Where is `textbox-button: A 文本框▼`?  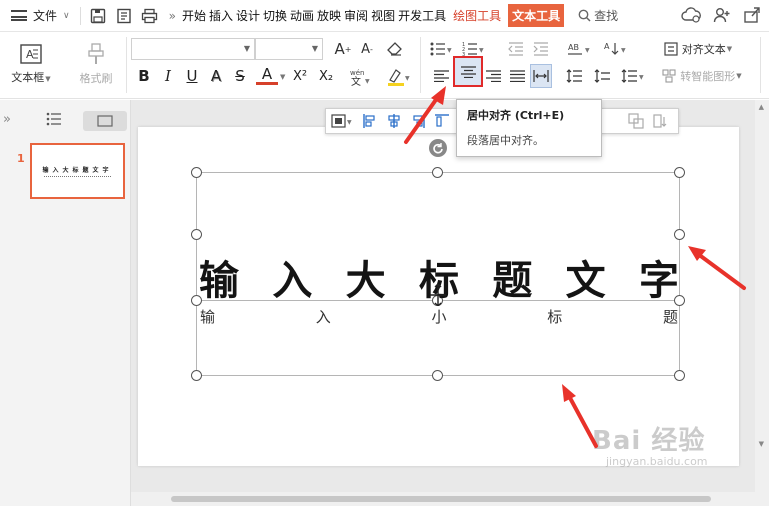 textbox-button: A 文本框▼ is located at coordinates (31, 64).